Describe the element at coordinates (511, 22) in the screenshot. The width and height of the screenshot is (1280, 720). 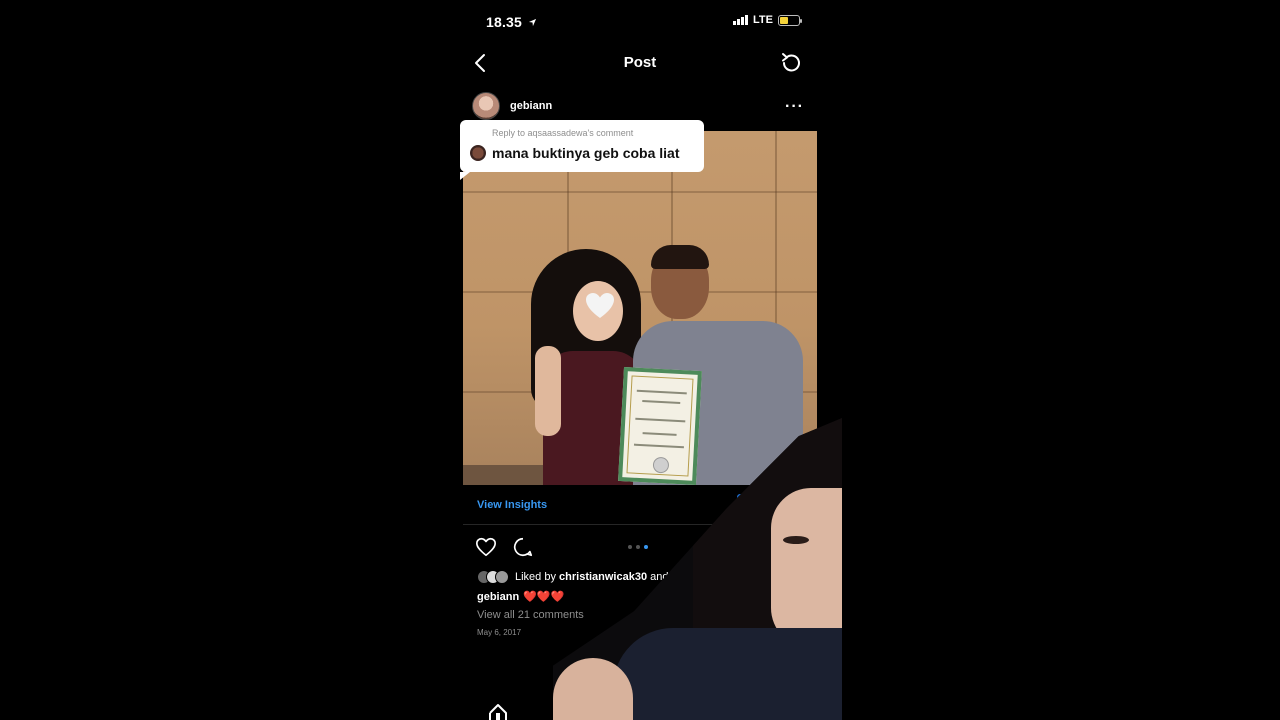
I see `status-time: 18.35` at that location.